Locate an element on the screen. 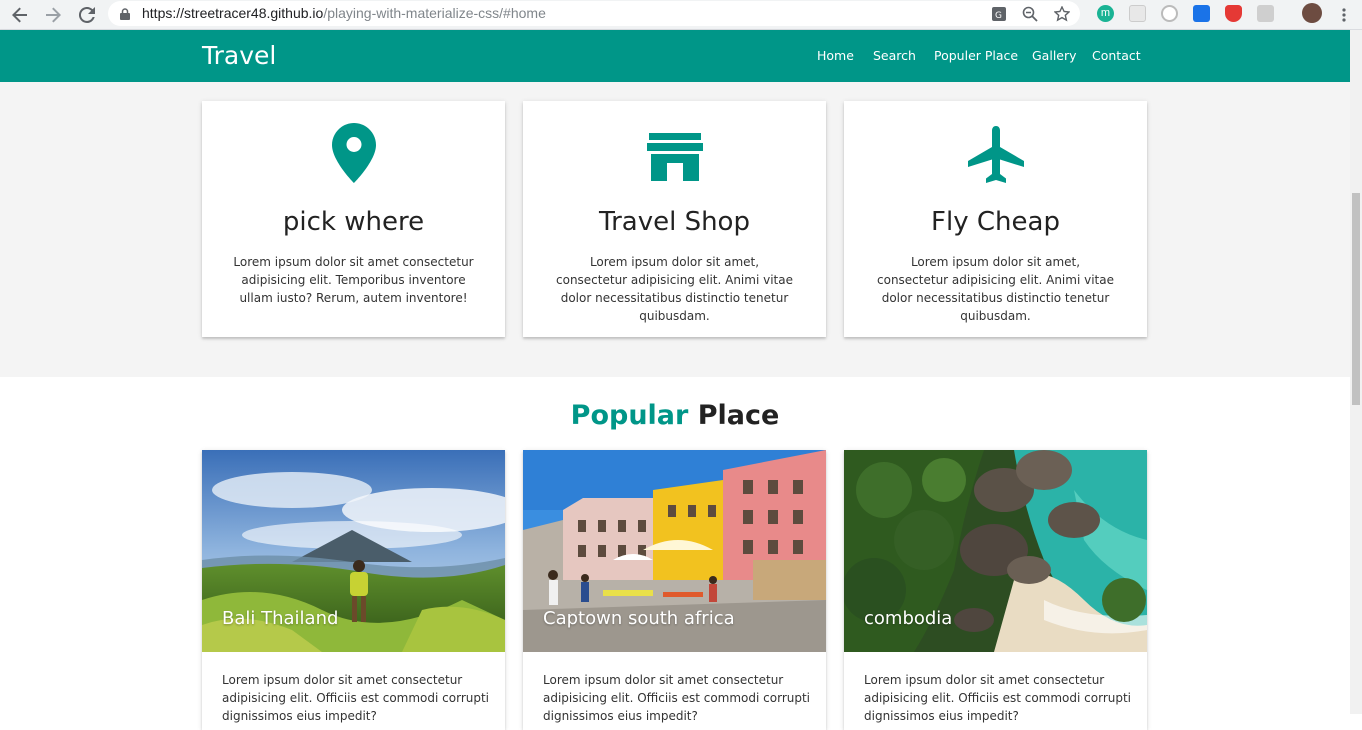 The height and width of the screenshot is (730, 1362). feature-title: Travel Shop is located at coordinates (674, 222).